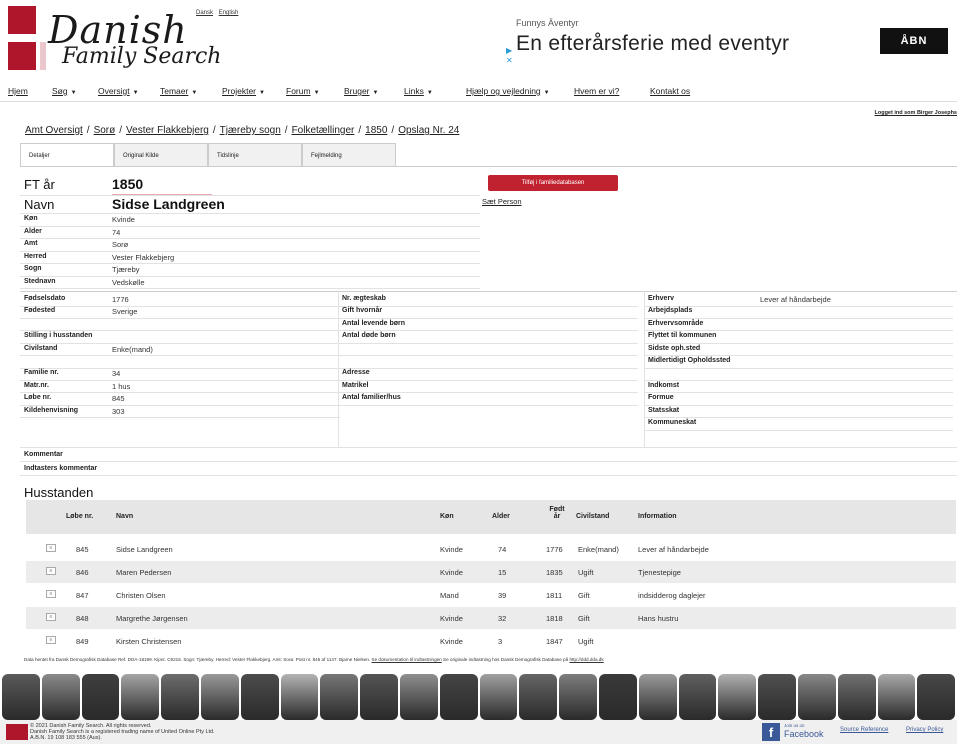 This screenshot has height=744, width=957. Describe the element at coordinates (250, 130) in the screenshot. I see `breadcrumb-link: Tjæreby sogn` at that location.